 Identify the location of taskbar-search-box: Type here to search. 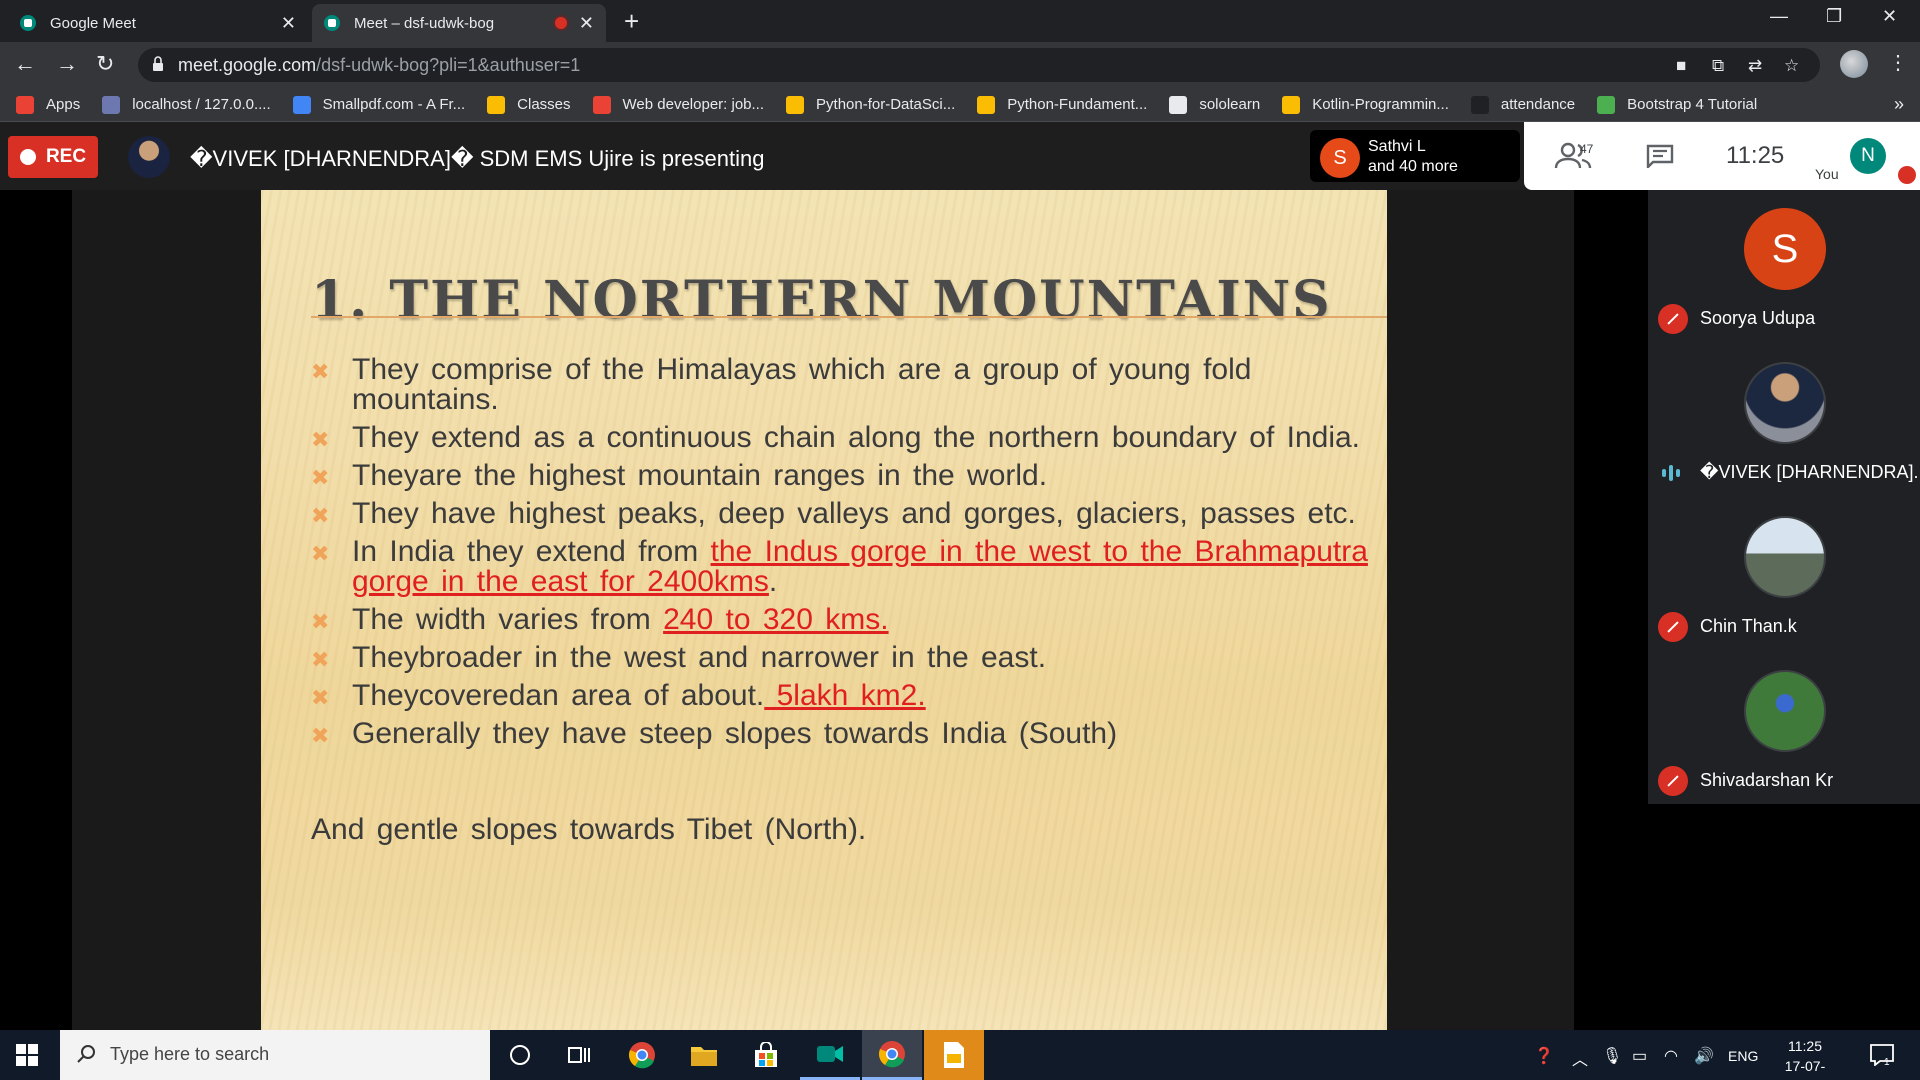
(275, 1055).